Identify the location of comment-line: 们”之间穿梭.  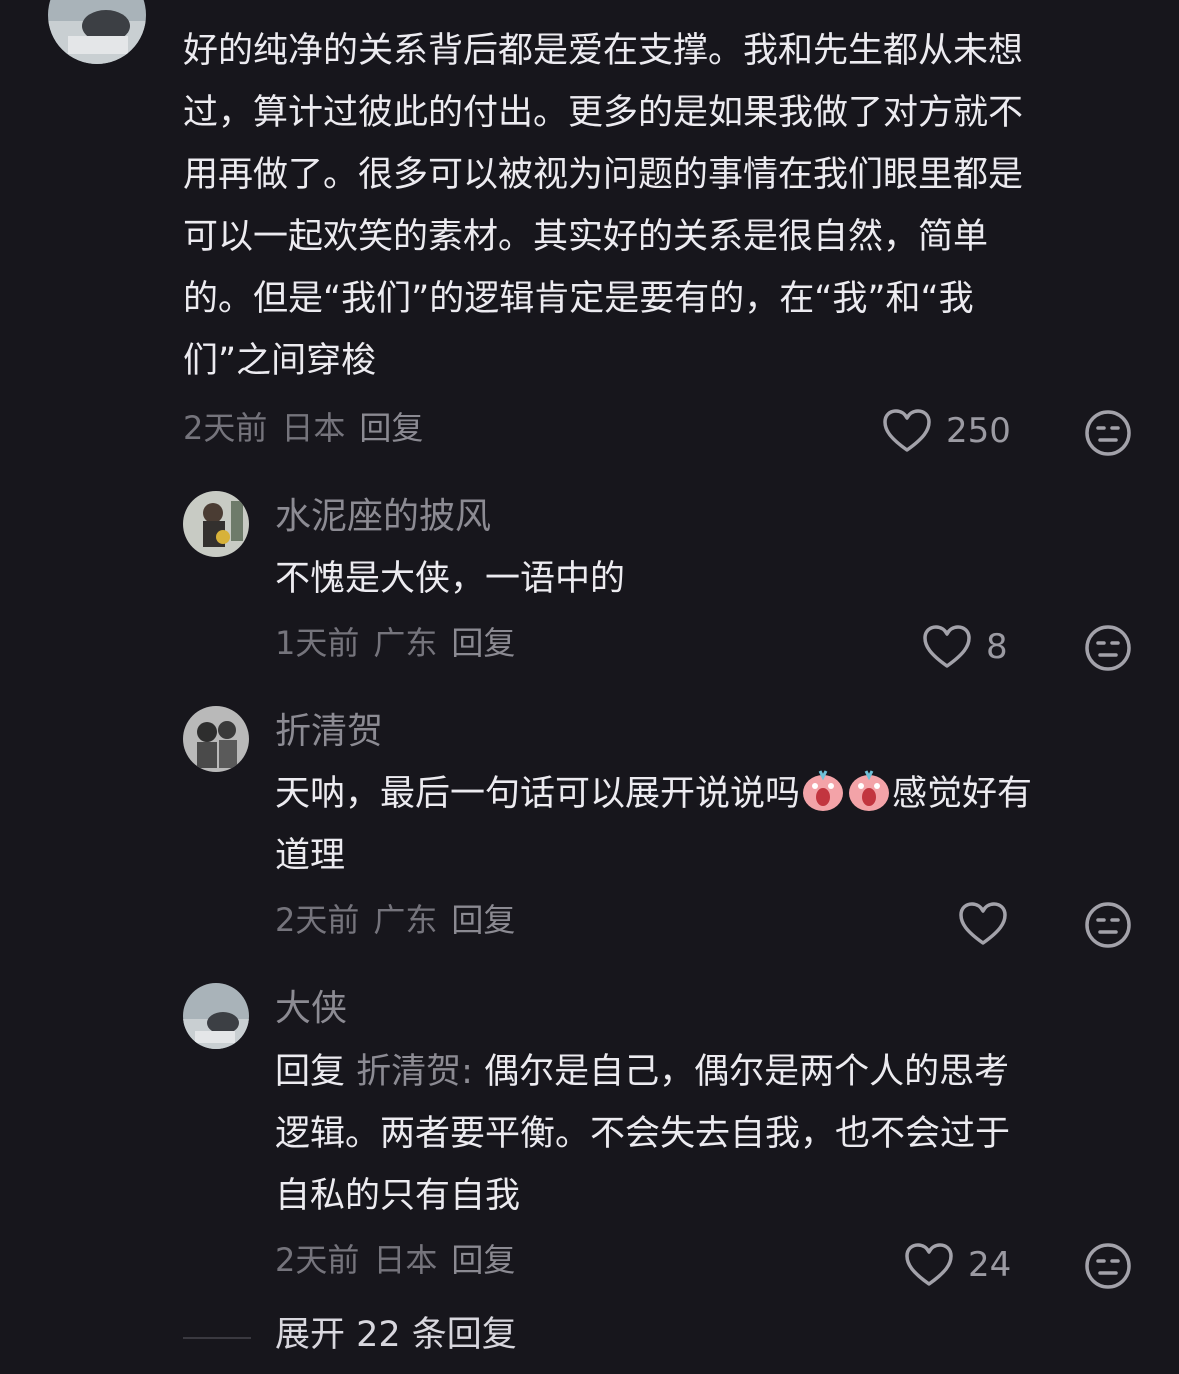
(280, 361).